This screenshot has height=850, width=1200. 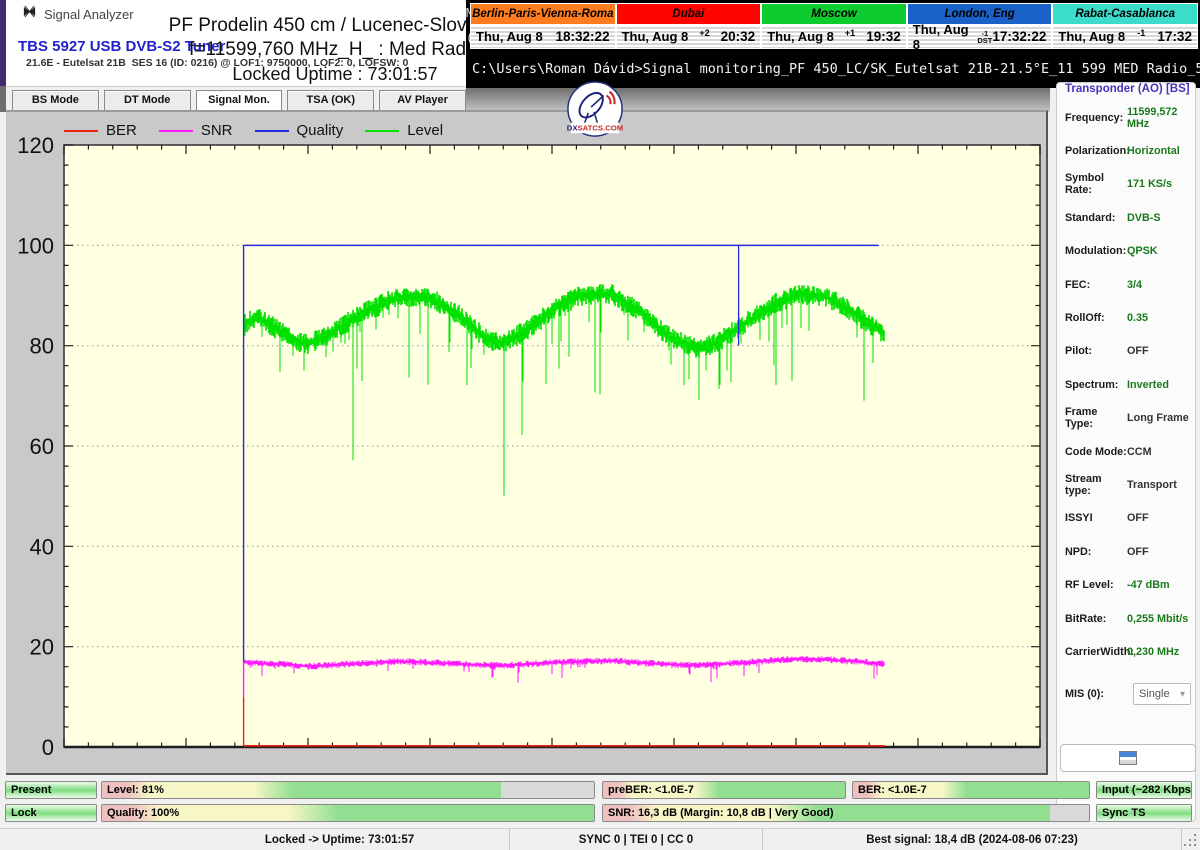 I want to click on tab-dt-mode: DT Mode, so click(x=147, y=101).